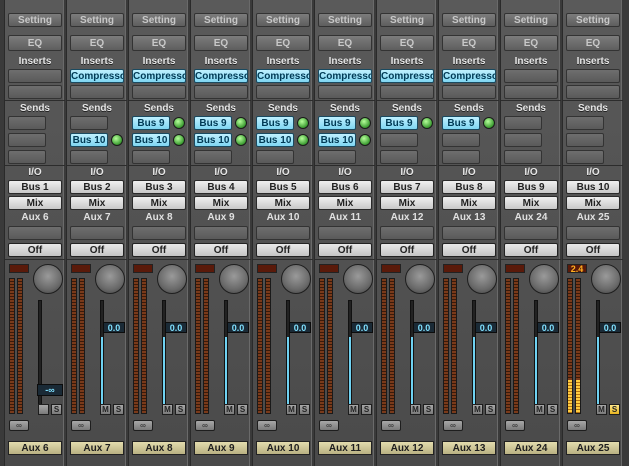  I want to click on channel-name: Aux 13, so click(469, 448).